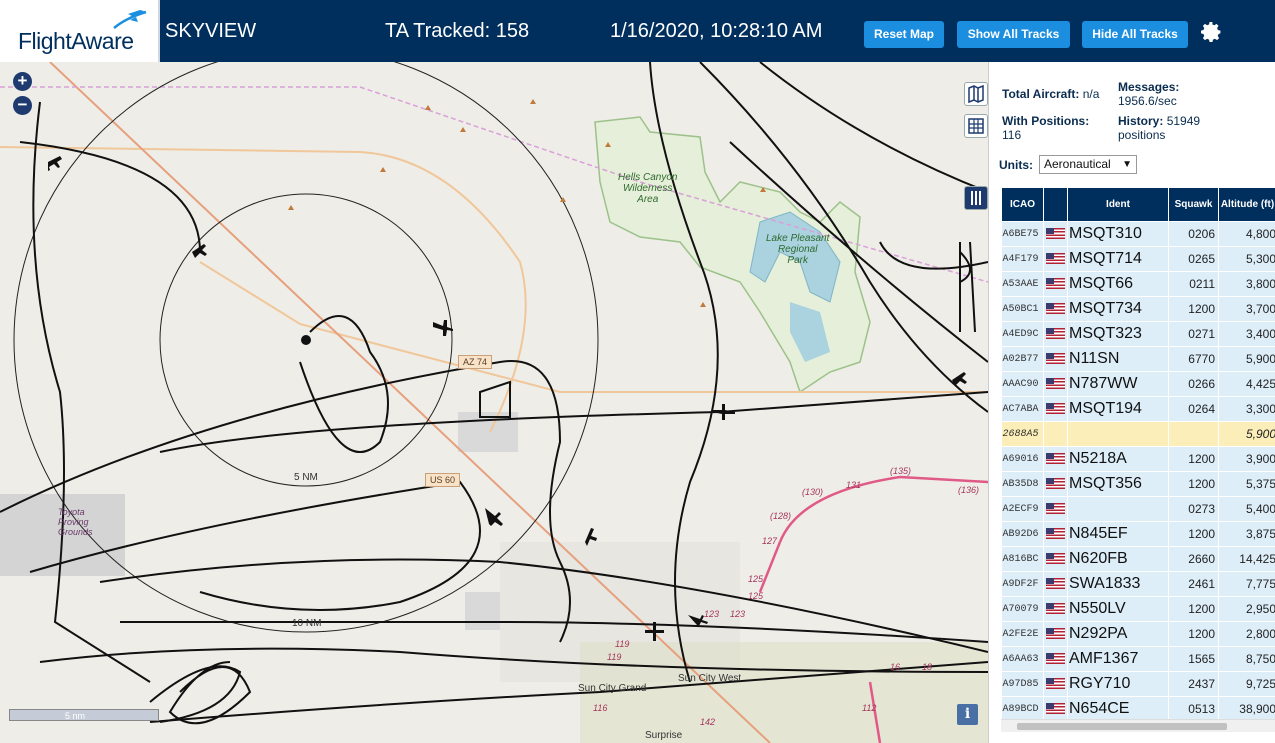 The height and width of the screenshot is (743, 1275). Describe the element at coordinates (1138, 609) in the screenshot. I see `table-row: A70079 N550LV 1200 2,950` at that location.